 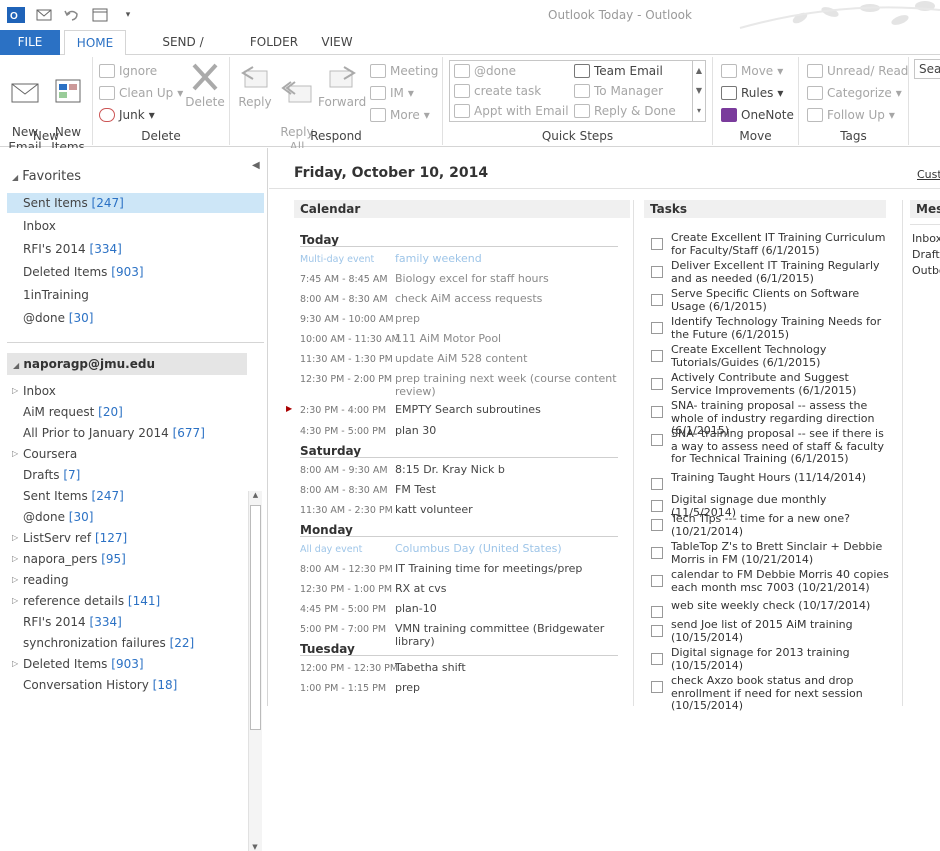 I want to click on im-button: IM ▾, so click(x=392, y=93).